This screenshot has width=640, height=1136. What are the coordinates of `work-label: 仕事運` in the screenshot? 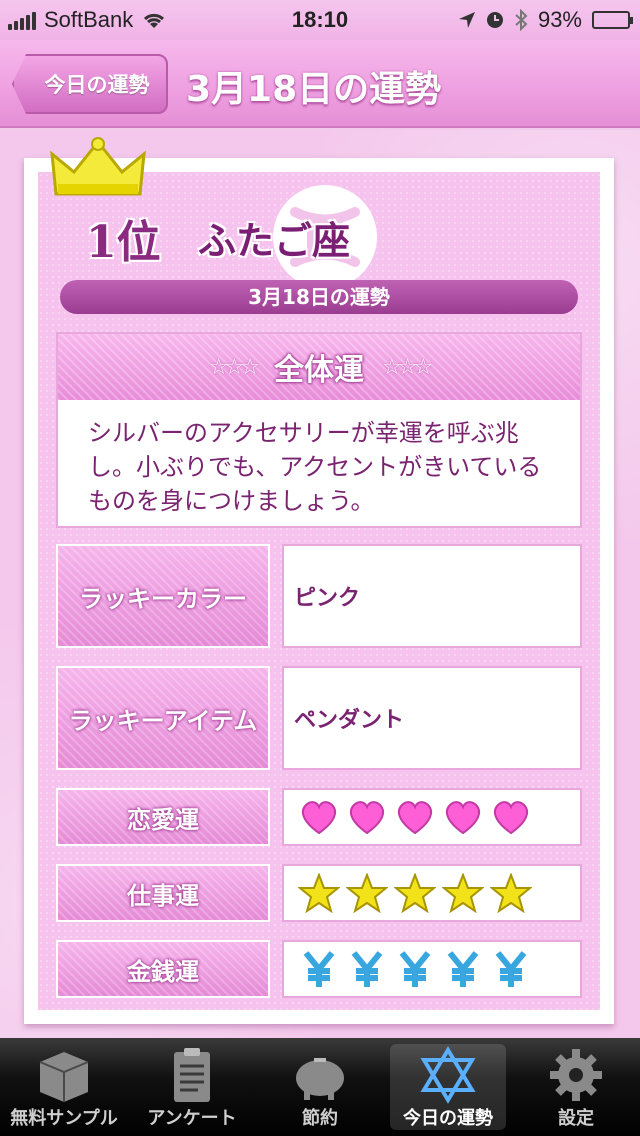 It's located at (163, 893).